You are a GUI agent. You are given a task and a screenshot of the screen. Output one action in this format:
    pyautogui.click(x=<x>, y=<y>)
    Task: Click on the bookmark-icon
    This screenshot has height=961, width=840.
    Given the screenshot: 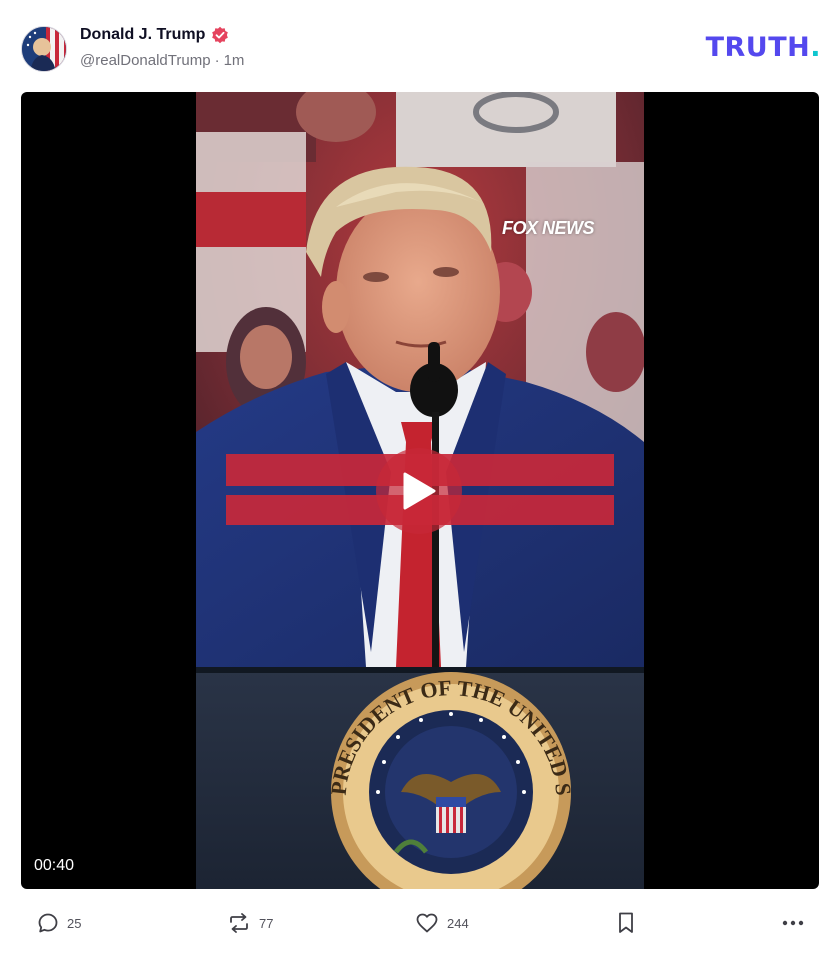 What is the action you would take?
    pyautogui.click(x=626, y=922)
    